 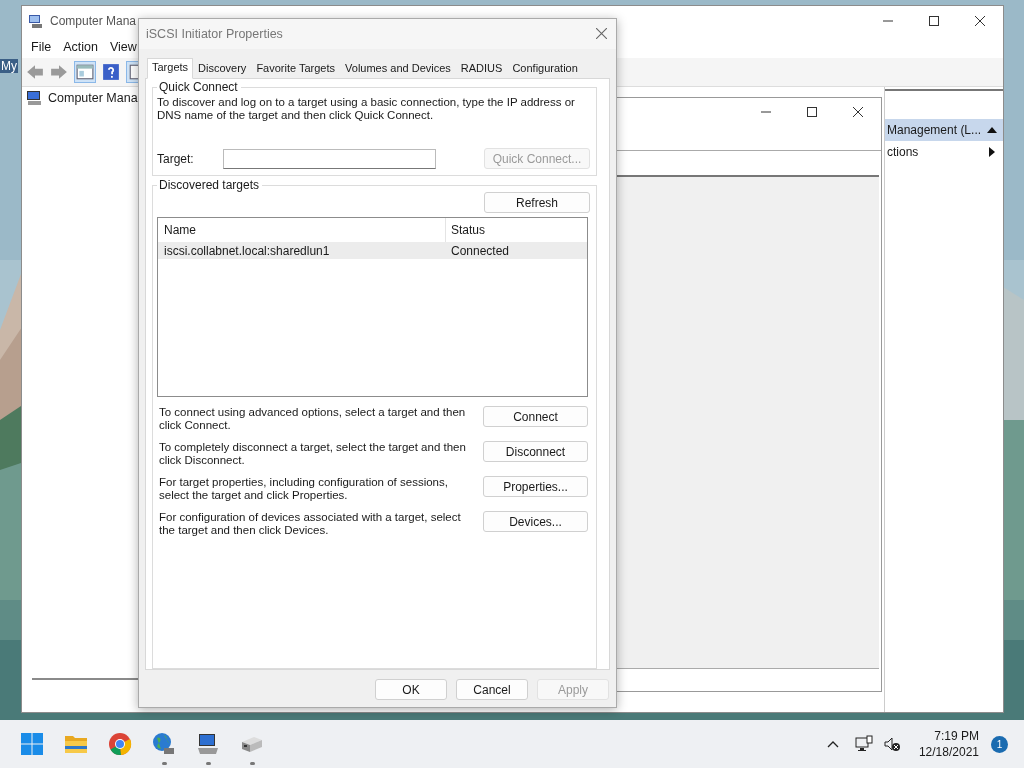 I want to click on field-label: Target:, so click(x=176, y=158).